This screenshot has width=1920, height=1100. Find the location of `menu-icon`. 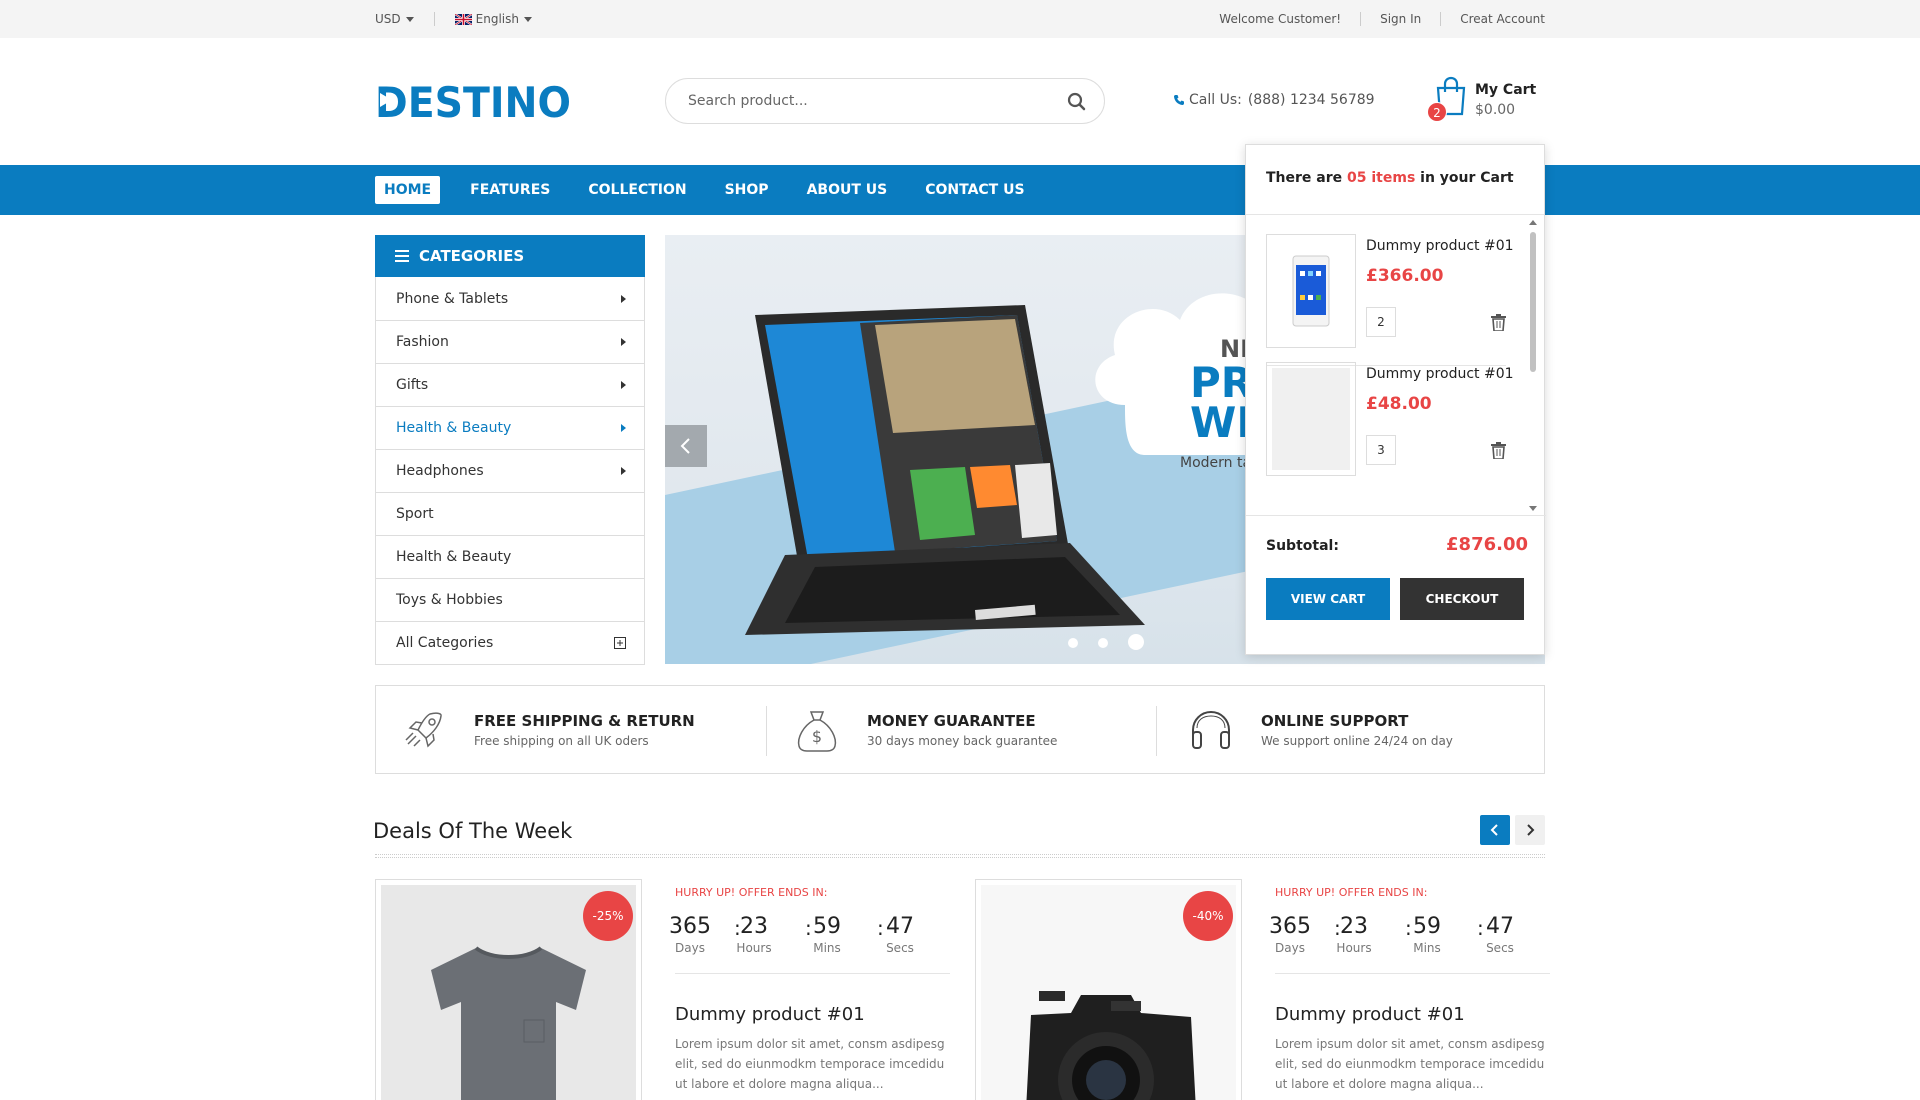

menu-icon is located at coordinates (402, 256).